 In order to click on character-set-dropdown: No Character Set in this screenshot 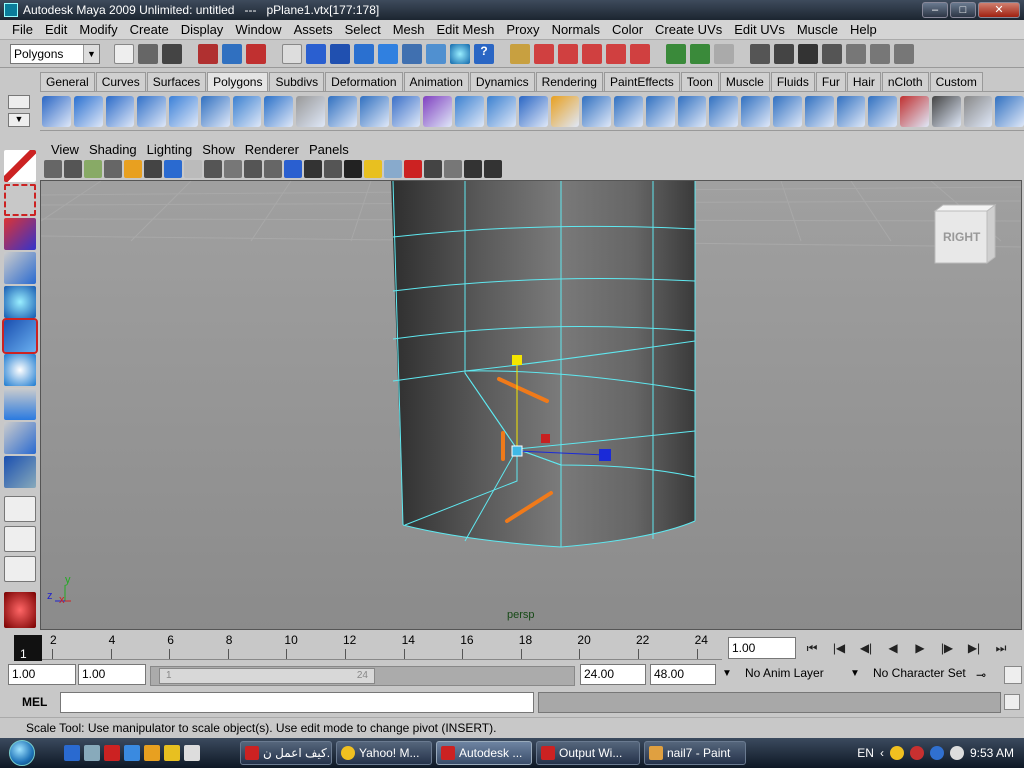, I will do `click(920, 674)`.